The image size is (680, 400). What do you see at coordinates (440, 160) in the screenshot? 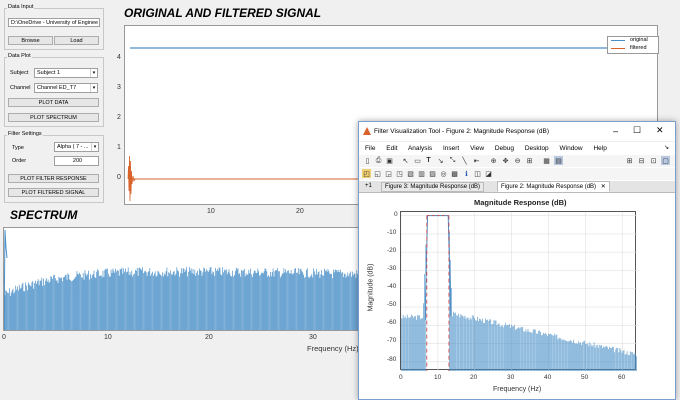
I see `arrow-icon: ↘` at bounding box center [440, 160].